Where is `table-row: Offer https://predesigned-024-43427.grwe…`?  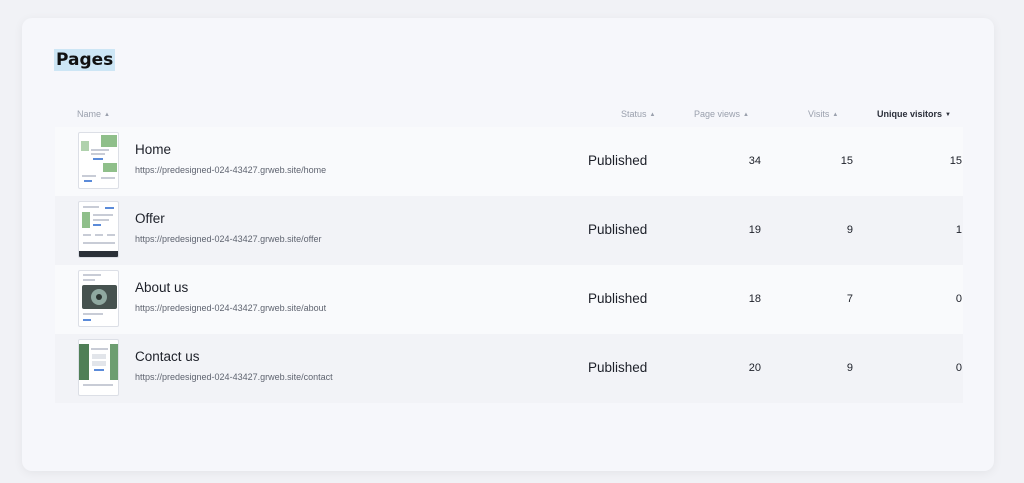 table-row: Offer https://predesigned-024-43427.grwe… is located at coordinates (509, 230).